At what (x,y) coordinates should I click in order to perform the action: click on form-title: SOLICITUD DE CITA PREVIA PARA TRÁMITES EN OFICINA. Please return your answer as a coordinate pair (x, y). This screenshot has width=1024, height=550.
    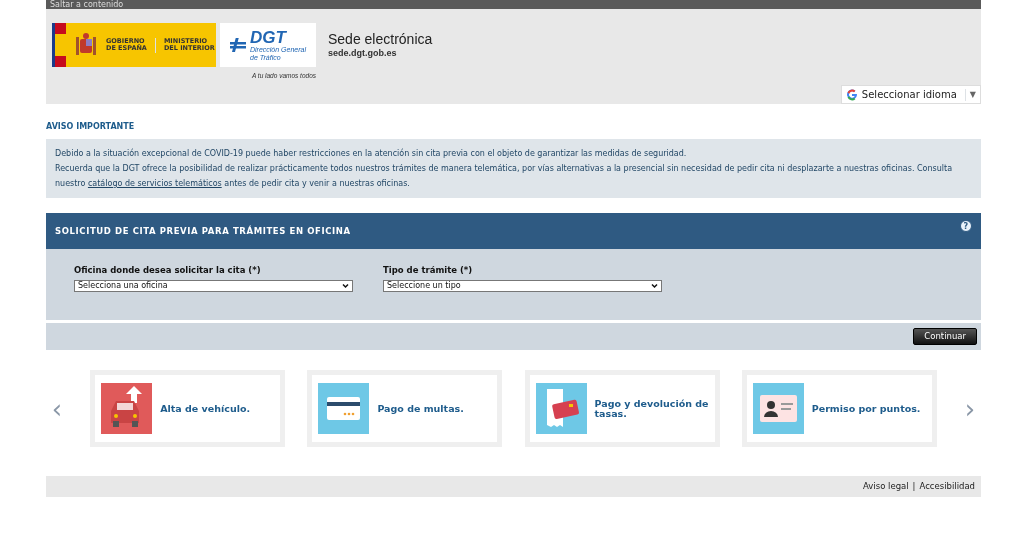
    Looking at the image, I should click on (203, 231).